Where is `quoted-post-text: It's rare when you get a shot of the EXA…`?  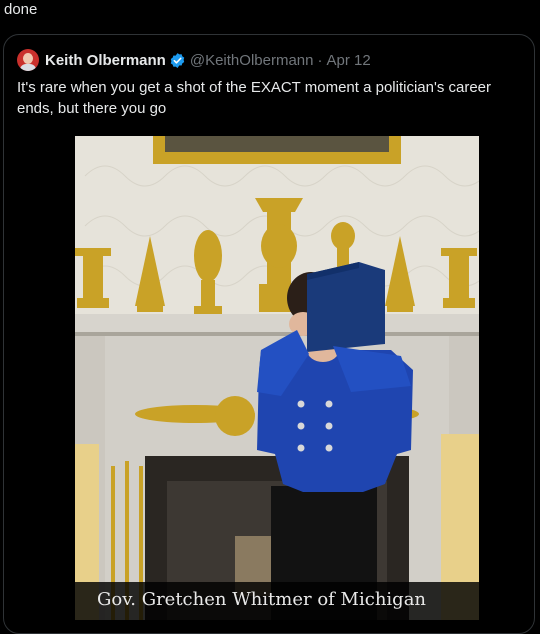 quoted-post-text: It's rare when you get a shot of the EXA… is located at coordinates (254, 98).